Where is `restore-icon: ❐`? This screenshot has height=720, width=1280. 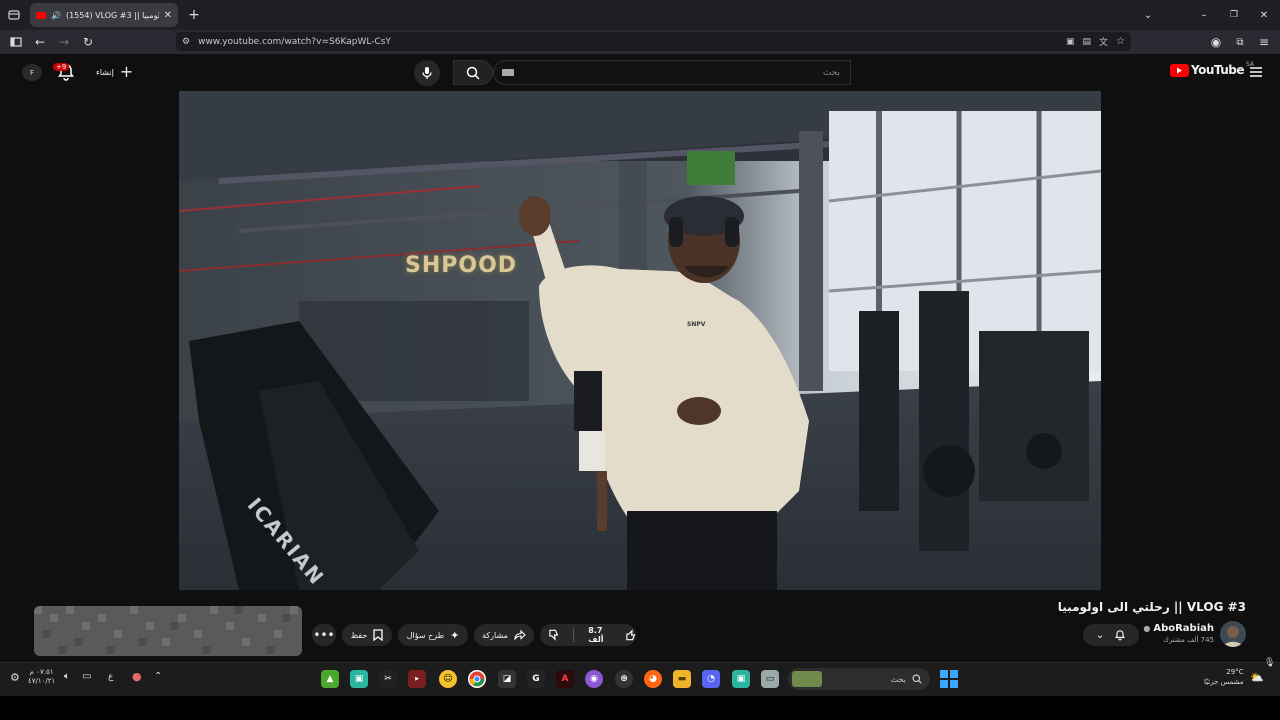
restore-icon: ❐ is located at coordinates (1234, 15).